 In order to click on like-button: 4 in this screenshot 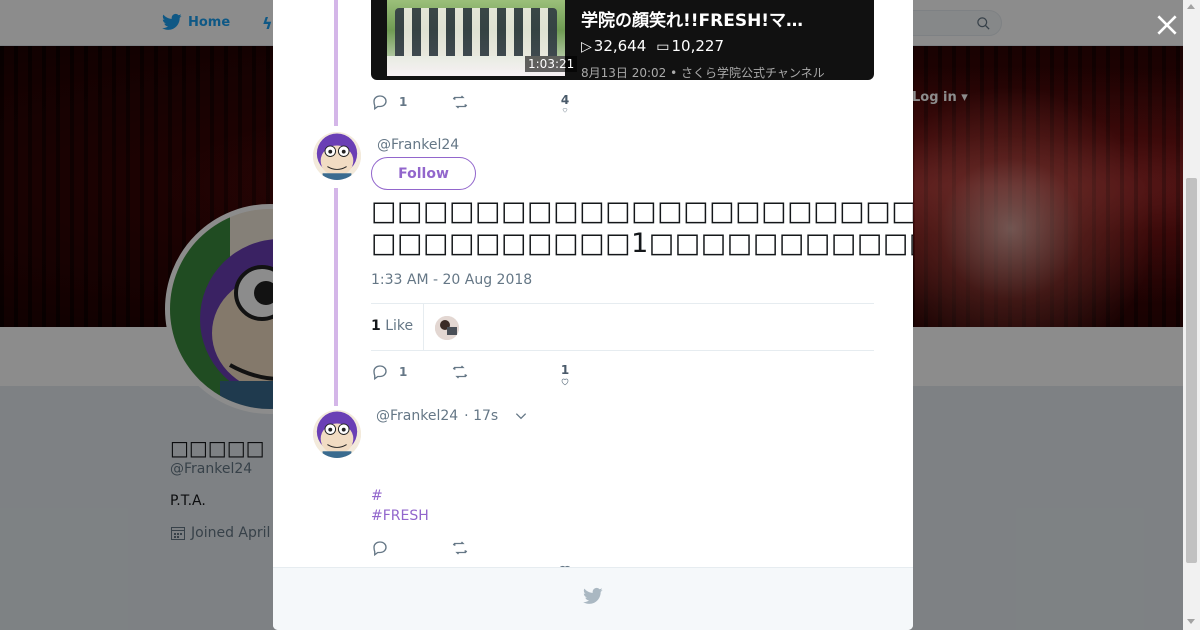, I will do `click(565, 103)`.